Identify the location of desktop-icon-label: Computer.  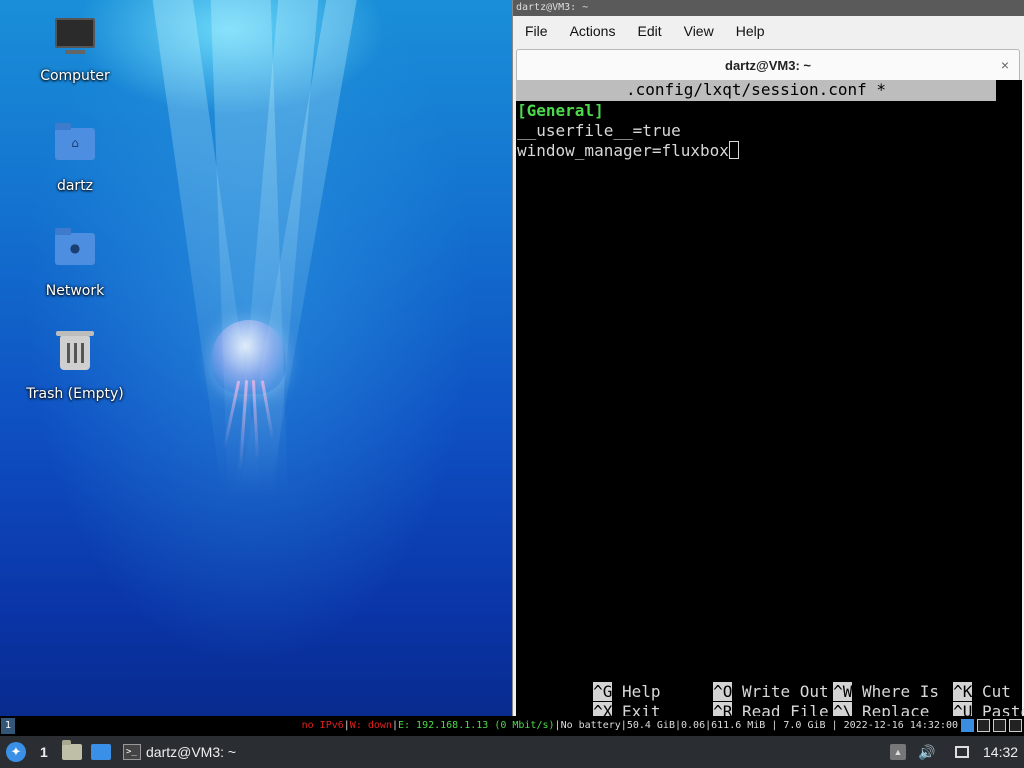
(75, 76).